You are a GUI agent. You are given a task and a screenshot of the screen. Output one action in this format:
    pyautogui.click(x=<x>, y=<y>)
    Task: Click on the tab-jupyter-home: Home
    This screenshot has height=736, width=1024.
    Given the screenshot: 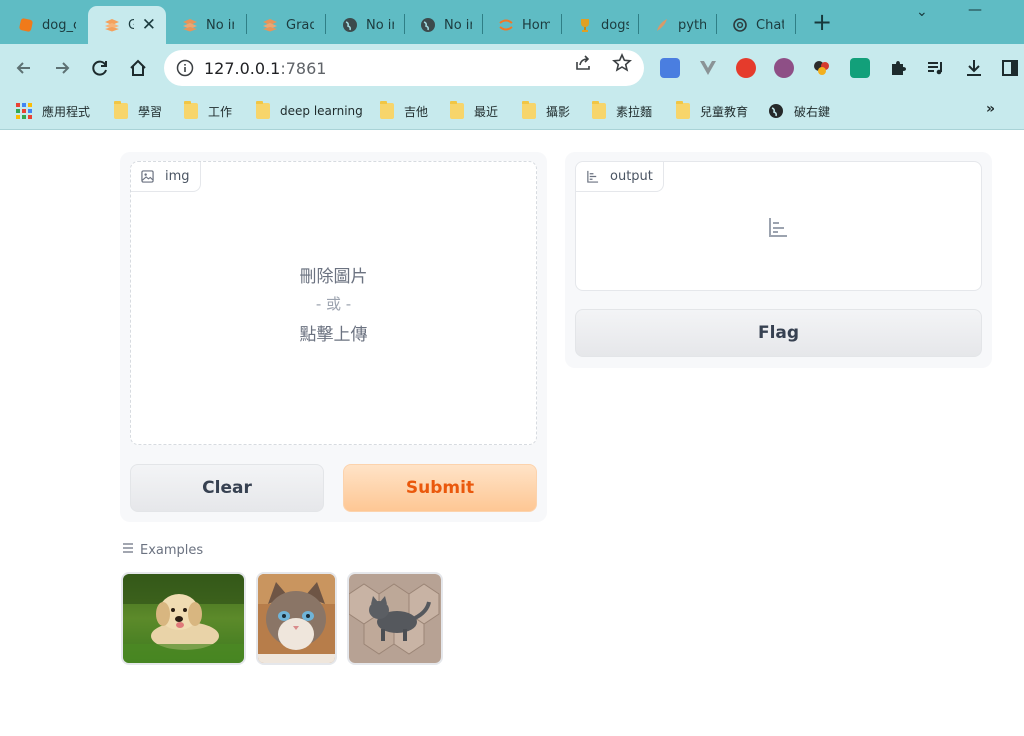 What is the action you would take?
    pyautogui.click(x=521, y=25)
    